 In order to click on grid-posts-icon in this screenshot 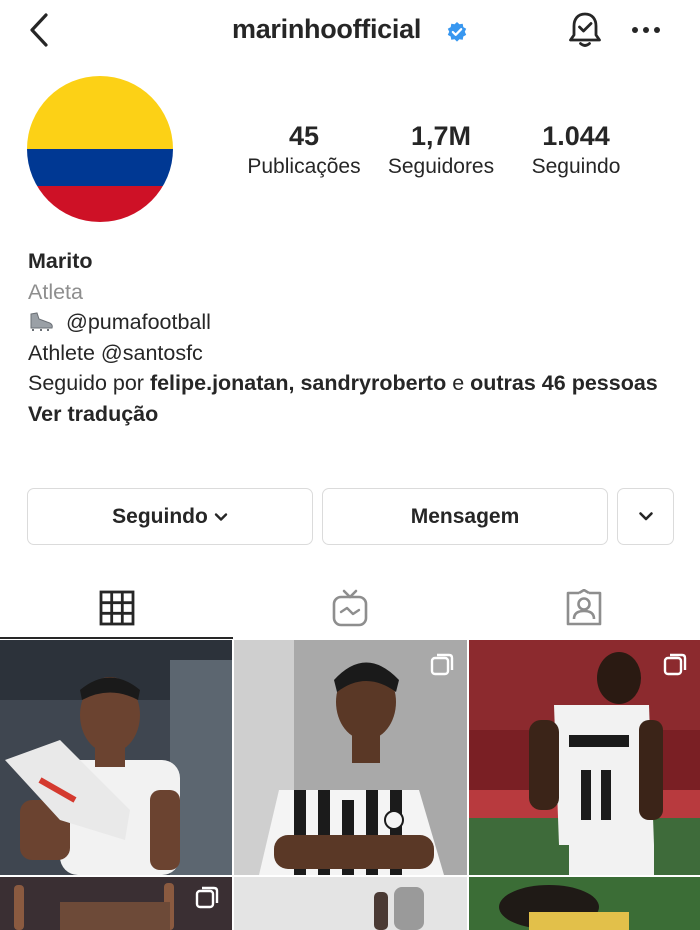, I will do `click(116, 608)`.